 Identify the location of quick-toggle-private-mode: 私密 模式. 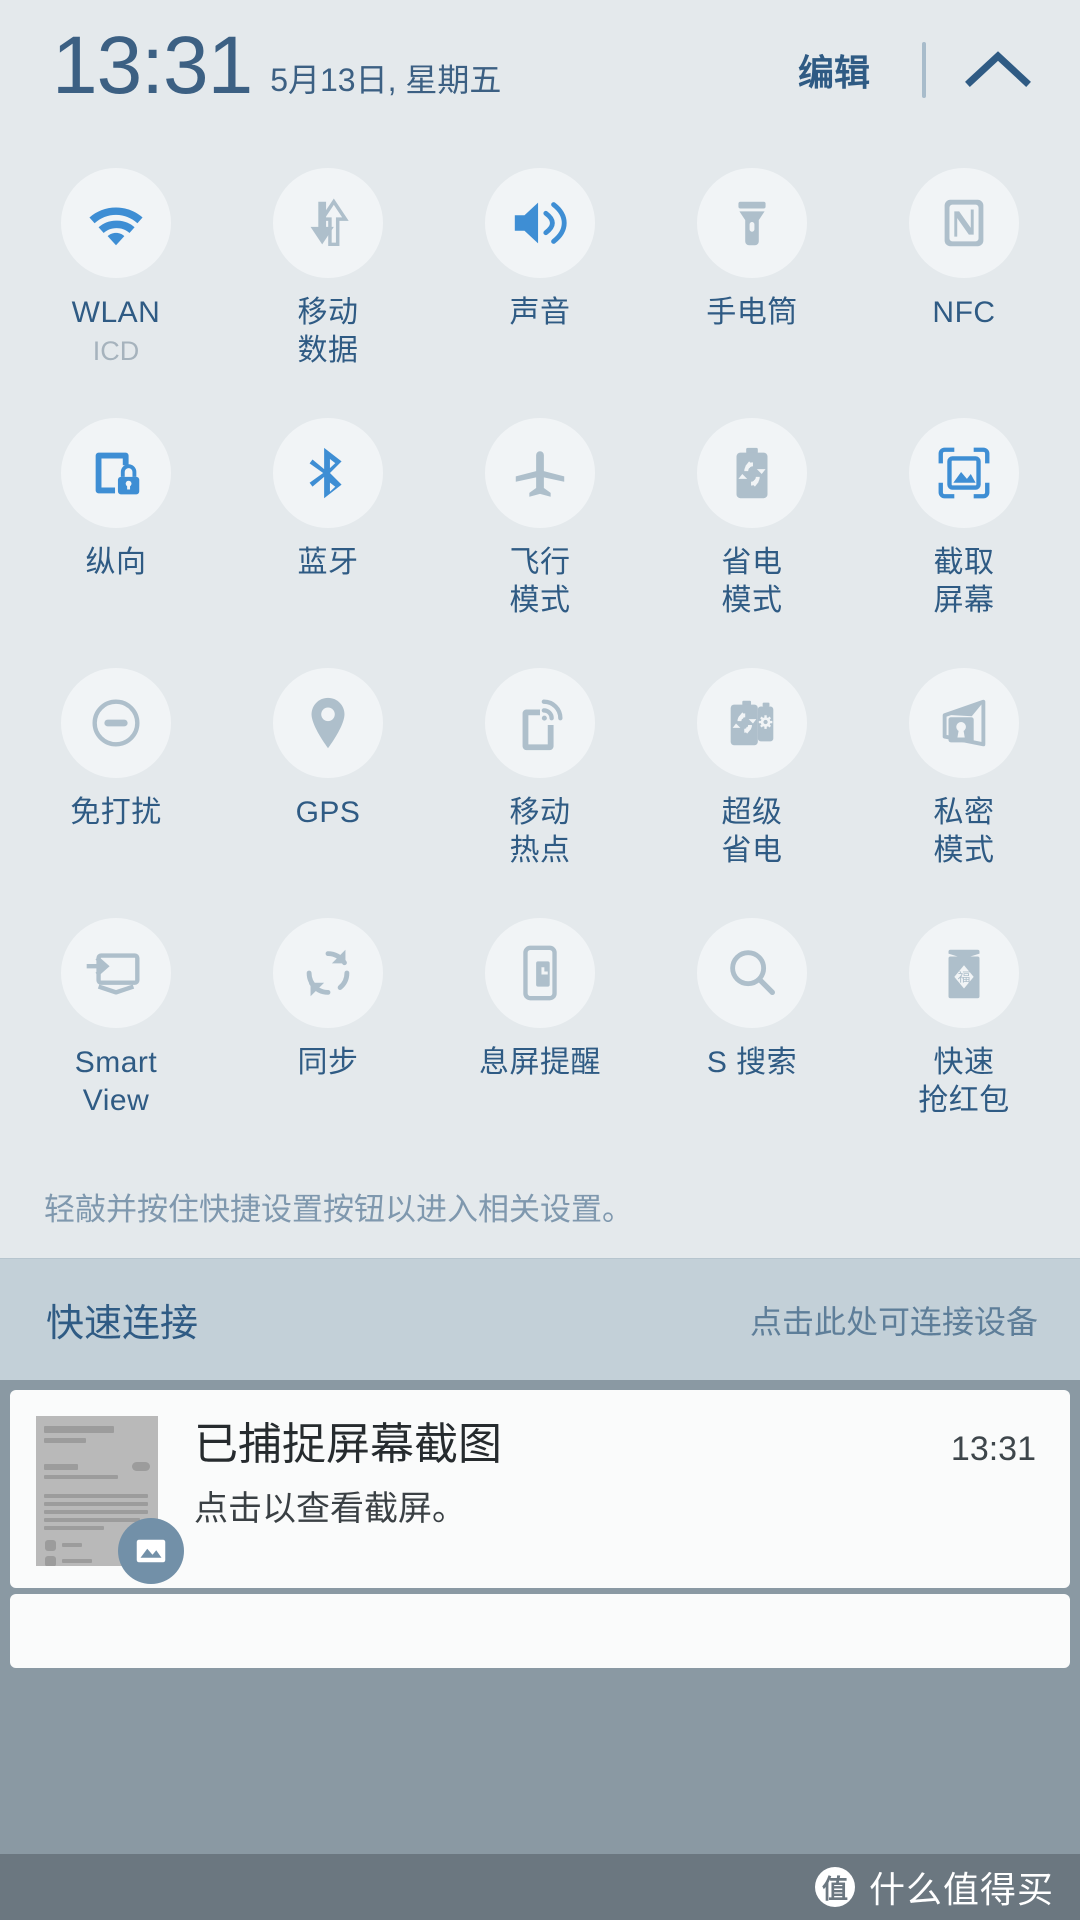
(964, 765).